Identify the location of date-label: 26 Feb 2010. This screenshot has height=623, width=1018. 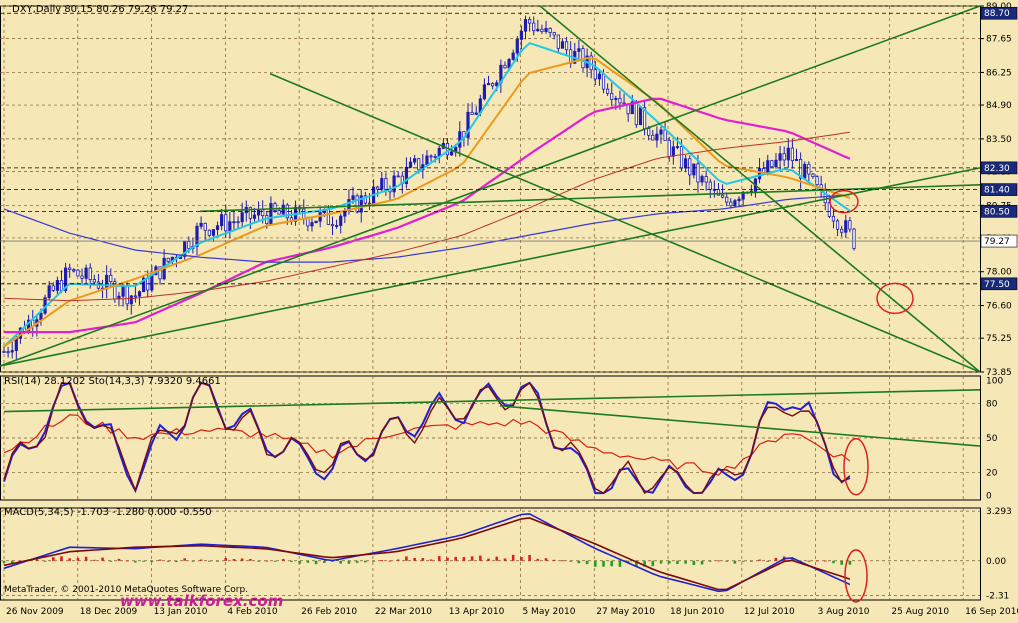
(329, 612).